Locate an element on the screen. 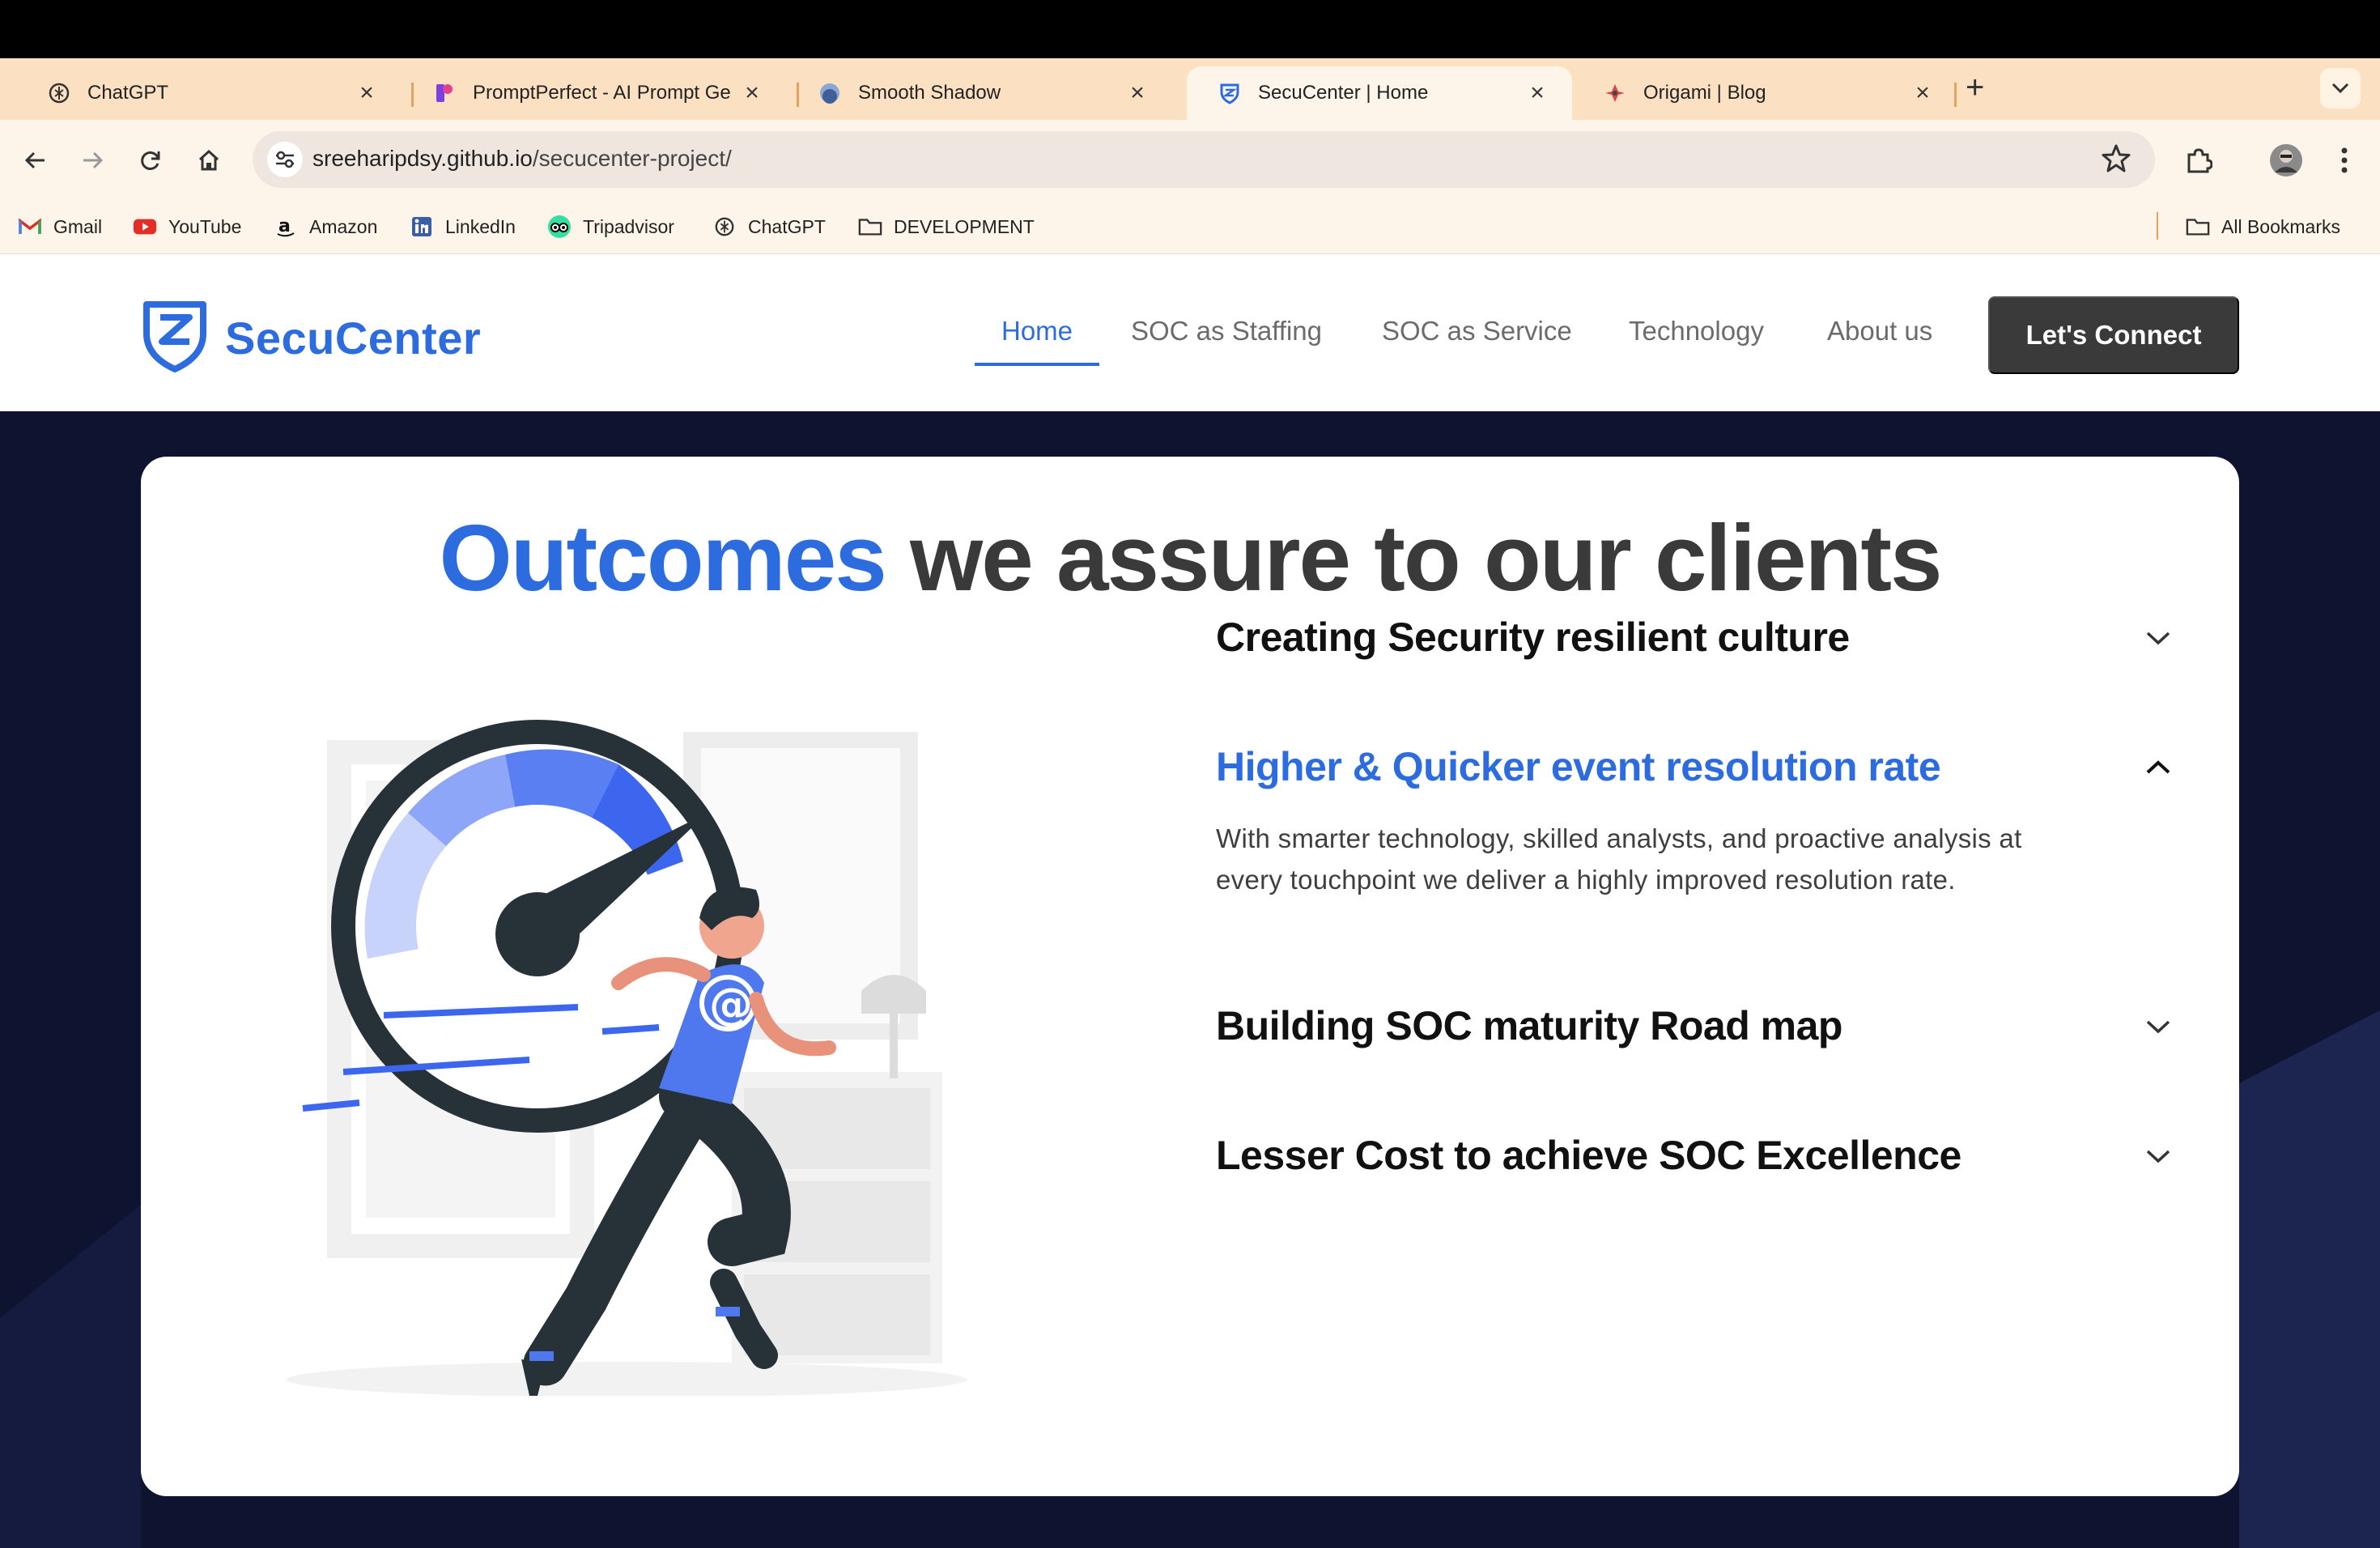  promptperfect-icon is located at coordinates (445, 93).